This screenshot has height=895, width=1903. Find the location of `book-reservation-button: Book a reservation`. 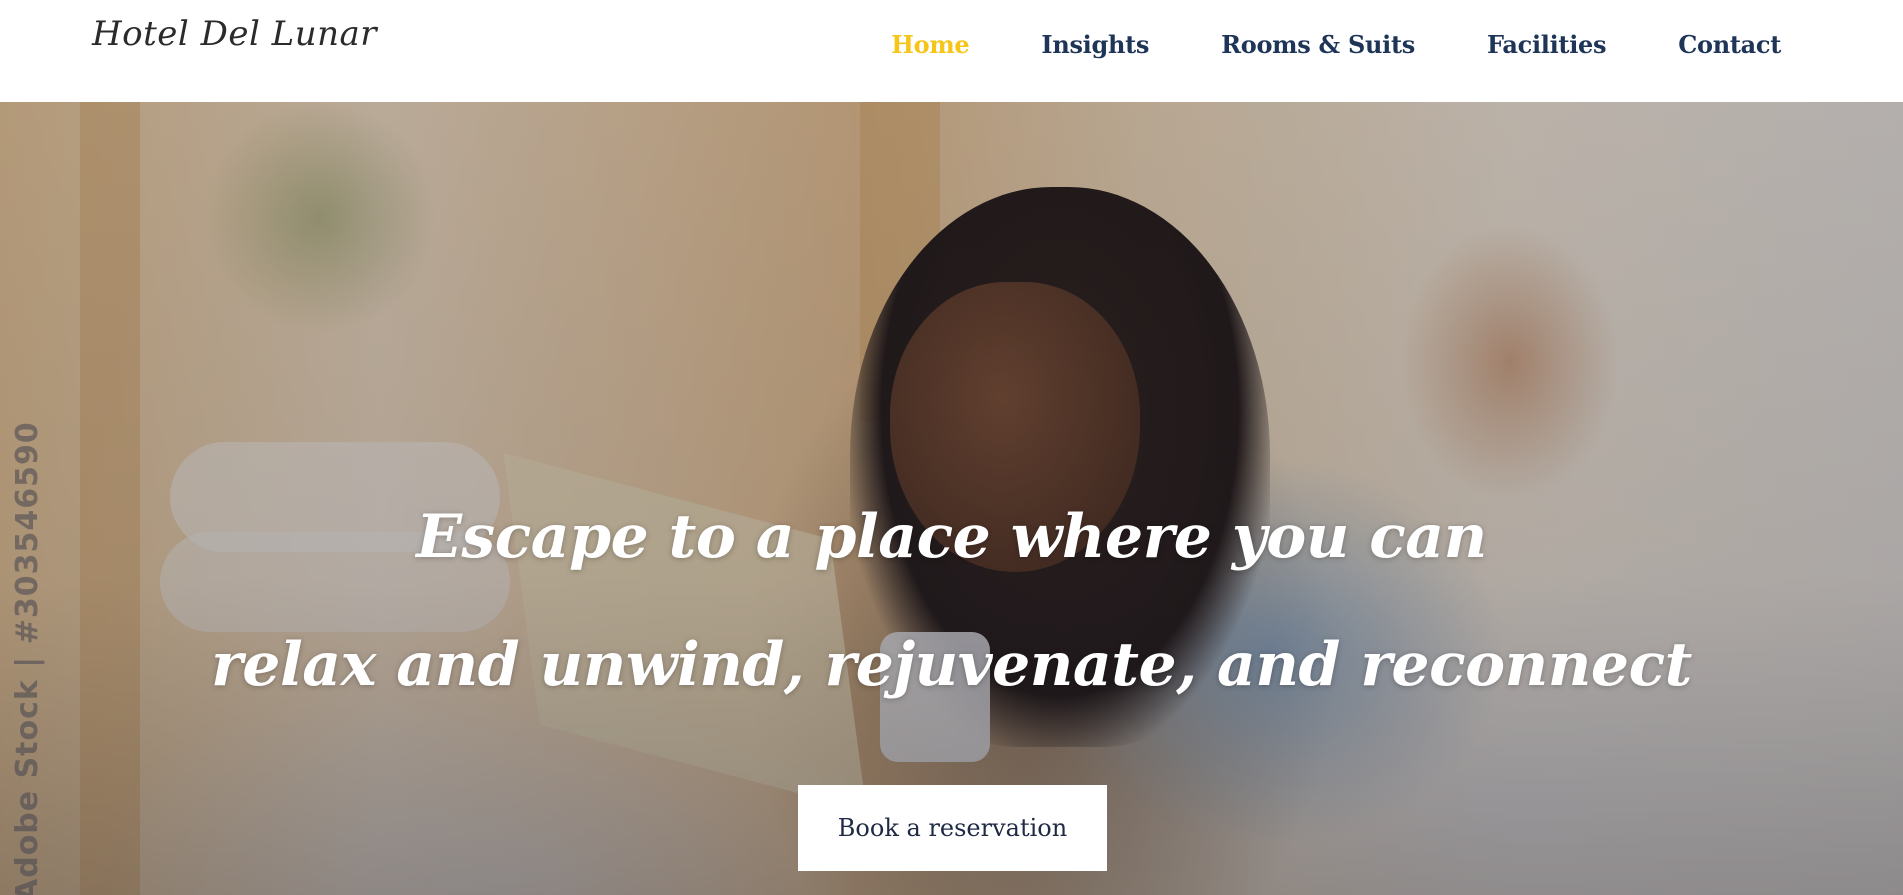

book-reservation-button: Book a reservation is located at coordinates (952, 828).